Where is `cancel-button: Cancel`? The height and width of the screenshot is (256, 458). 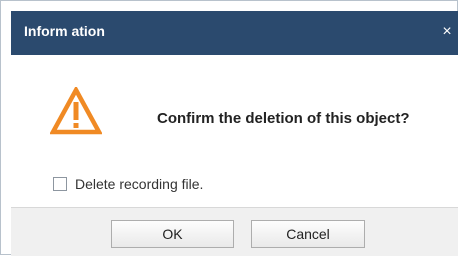 cancel-button: Cancel is located at coordinates (308, 234).